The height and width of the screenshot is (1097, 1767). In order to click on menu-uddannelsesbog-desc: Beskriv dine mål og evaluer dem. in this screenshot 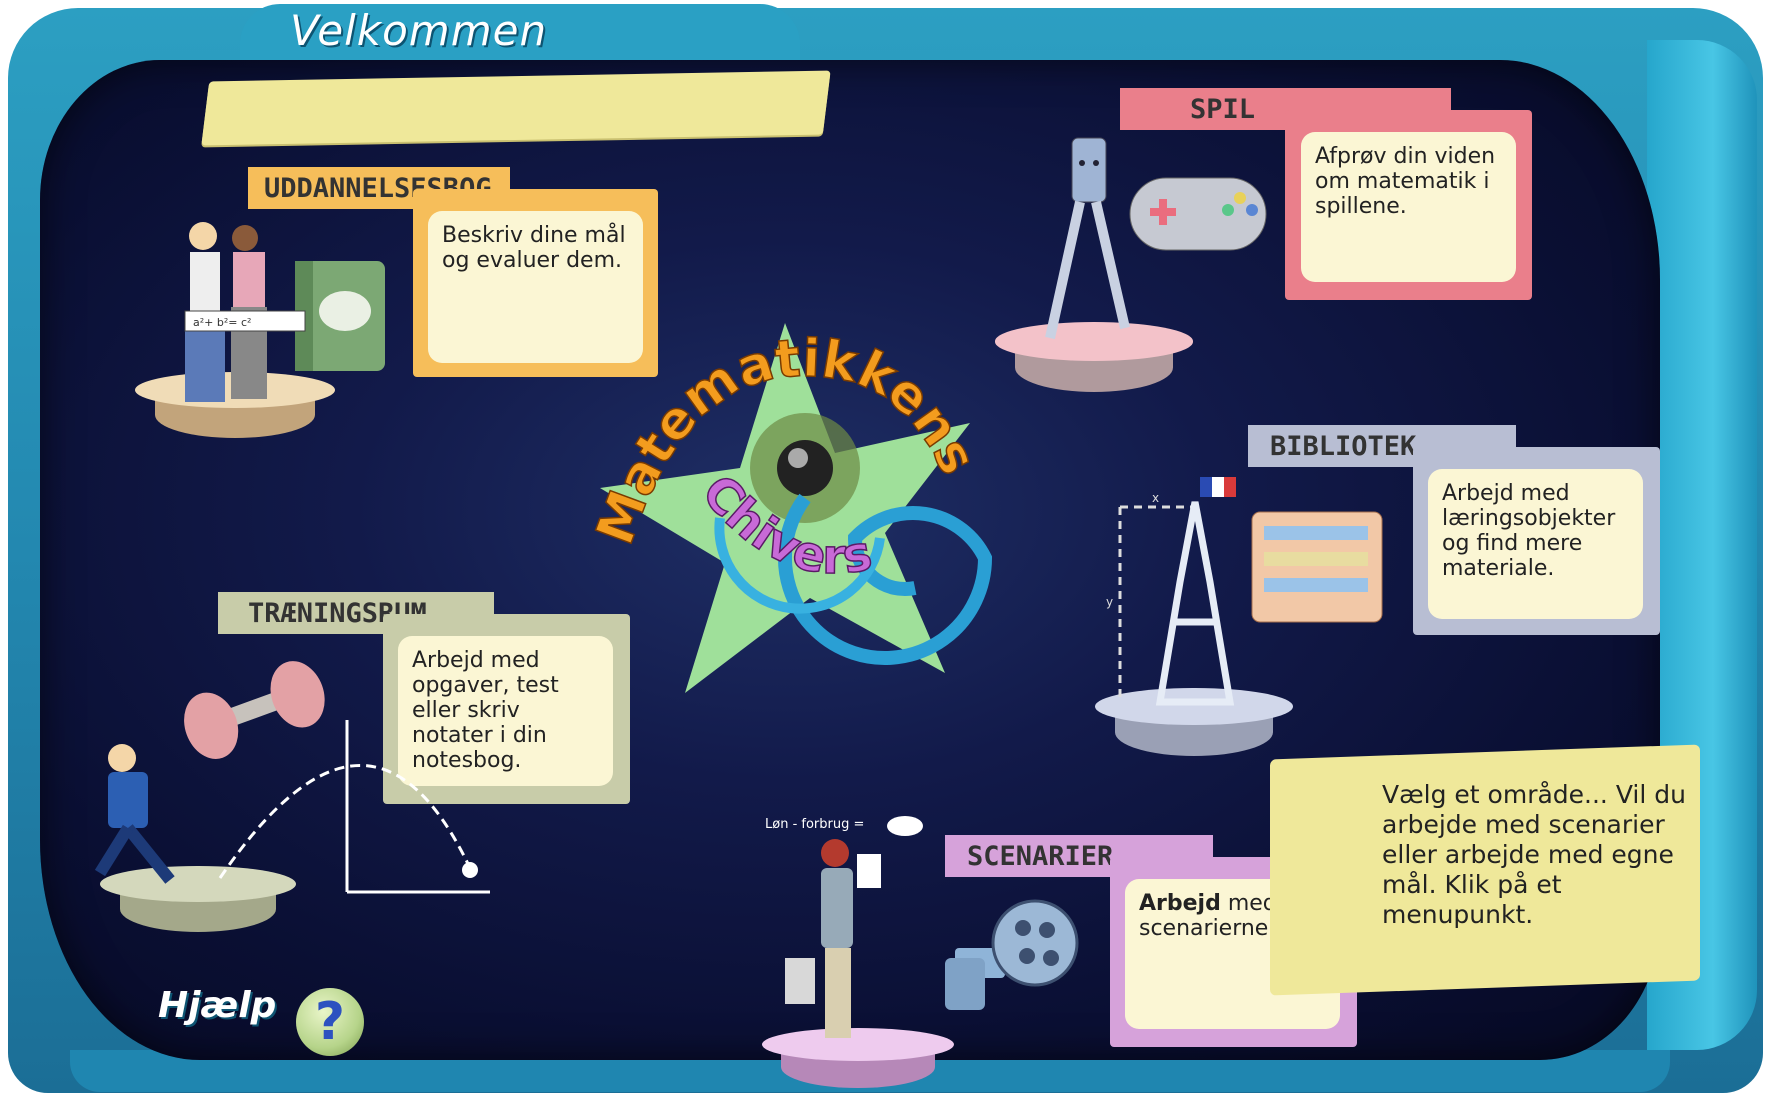, I will do `click(535, 287)`.